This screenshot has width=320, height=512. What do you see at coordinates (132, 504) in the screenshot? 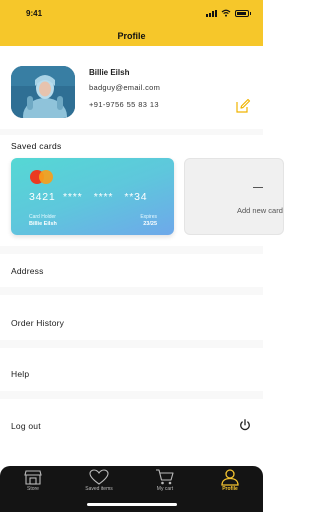
I see `home-indicator` at bounding box center [132, 504].